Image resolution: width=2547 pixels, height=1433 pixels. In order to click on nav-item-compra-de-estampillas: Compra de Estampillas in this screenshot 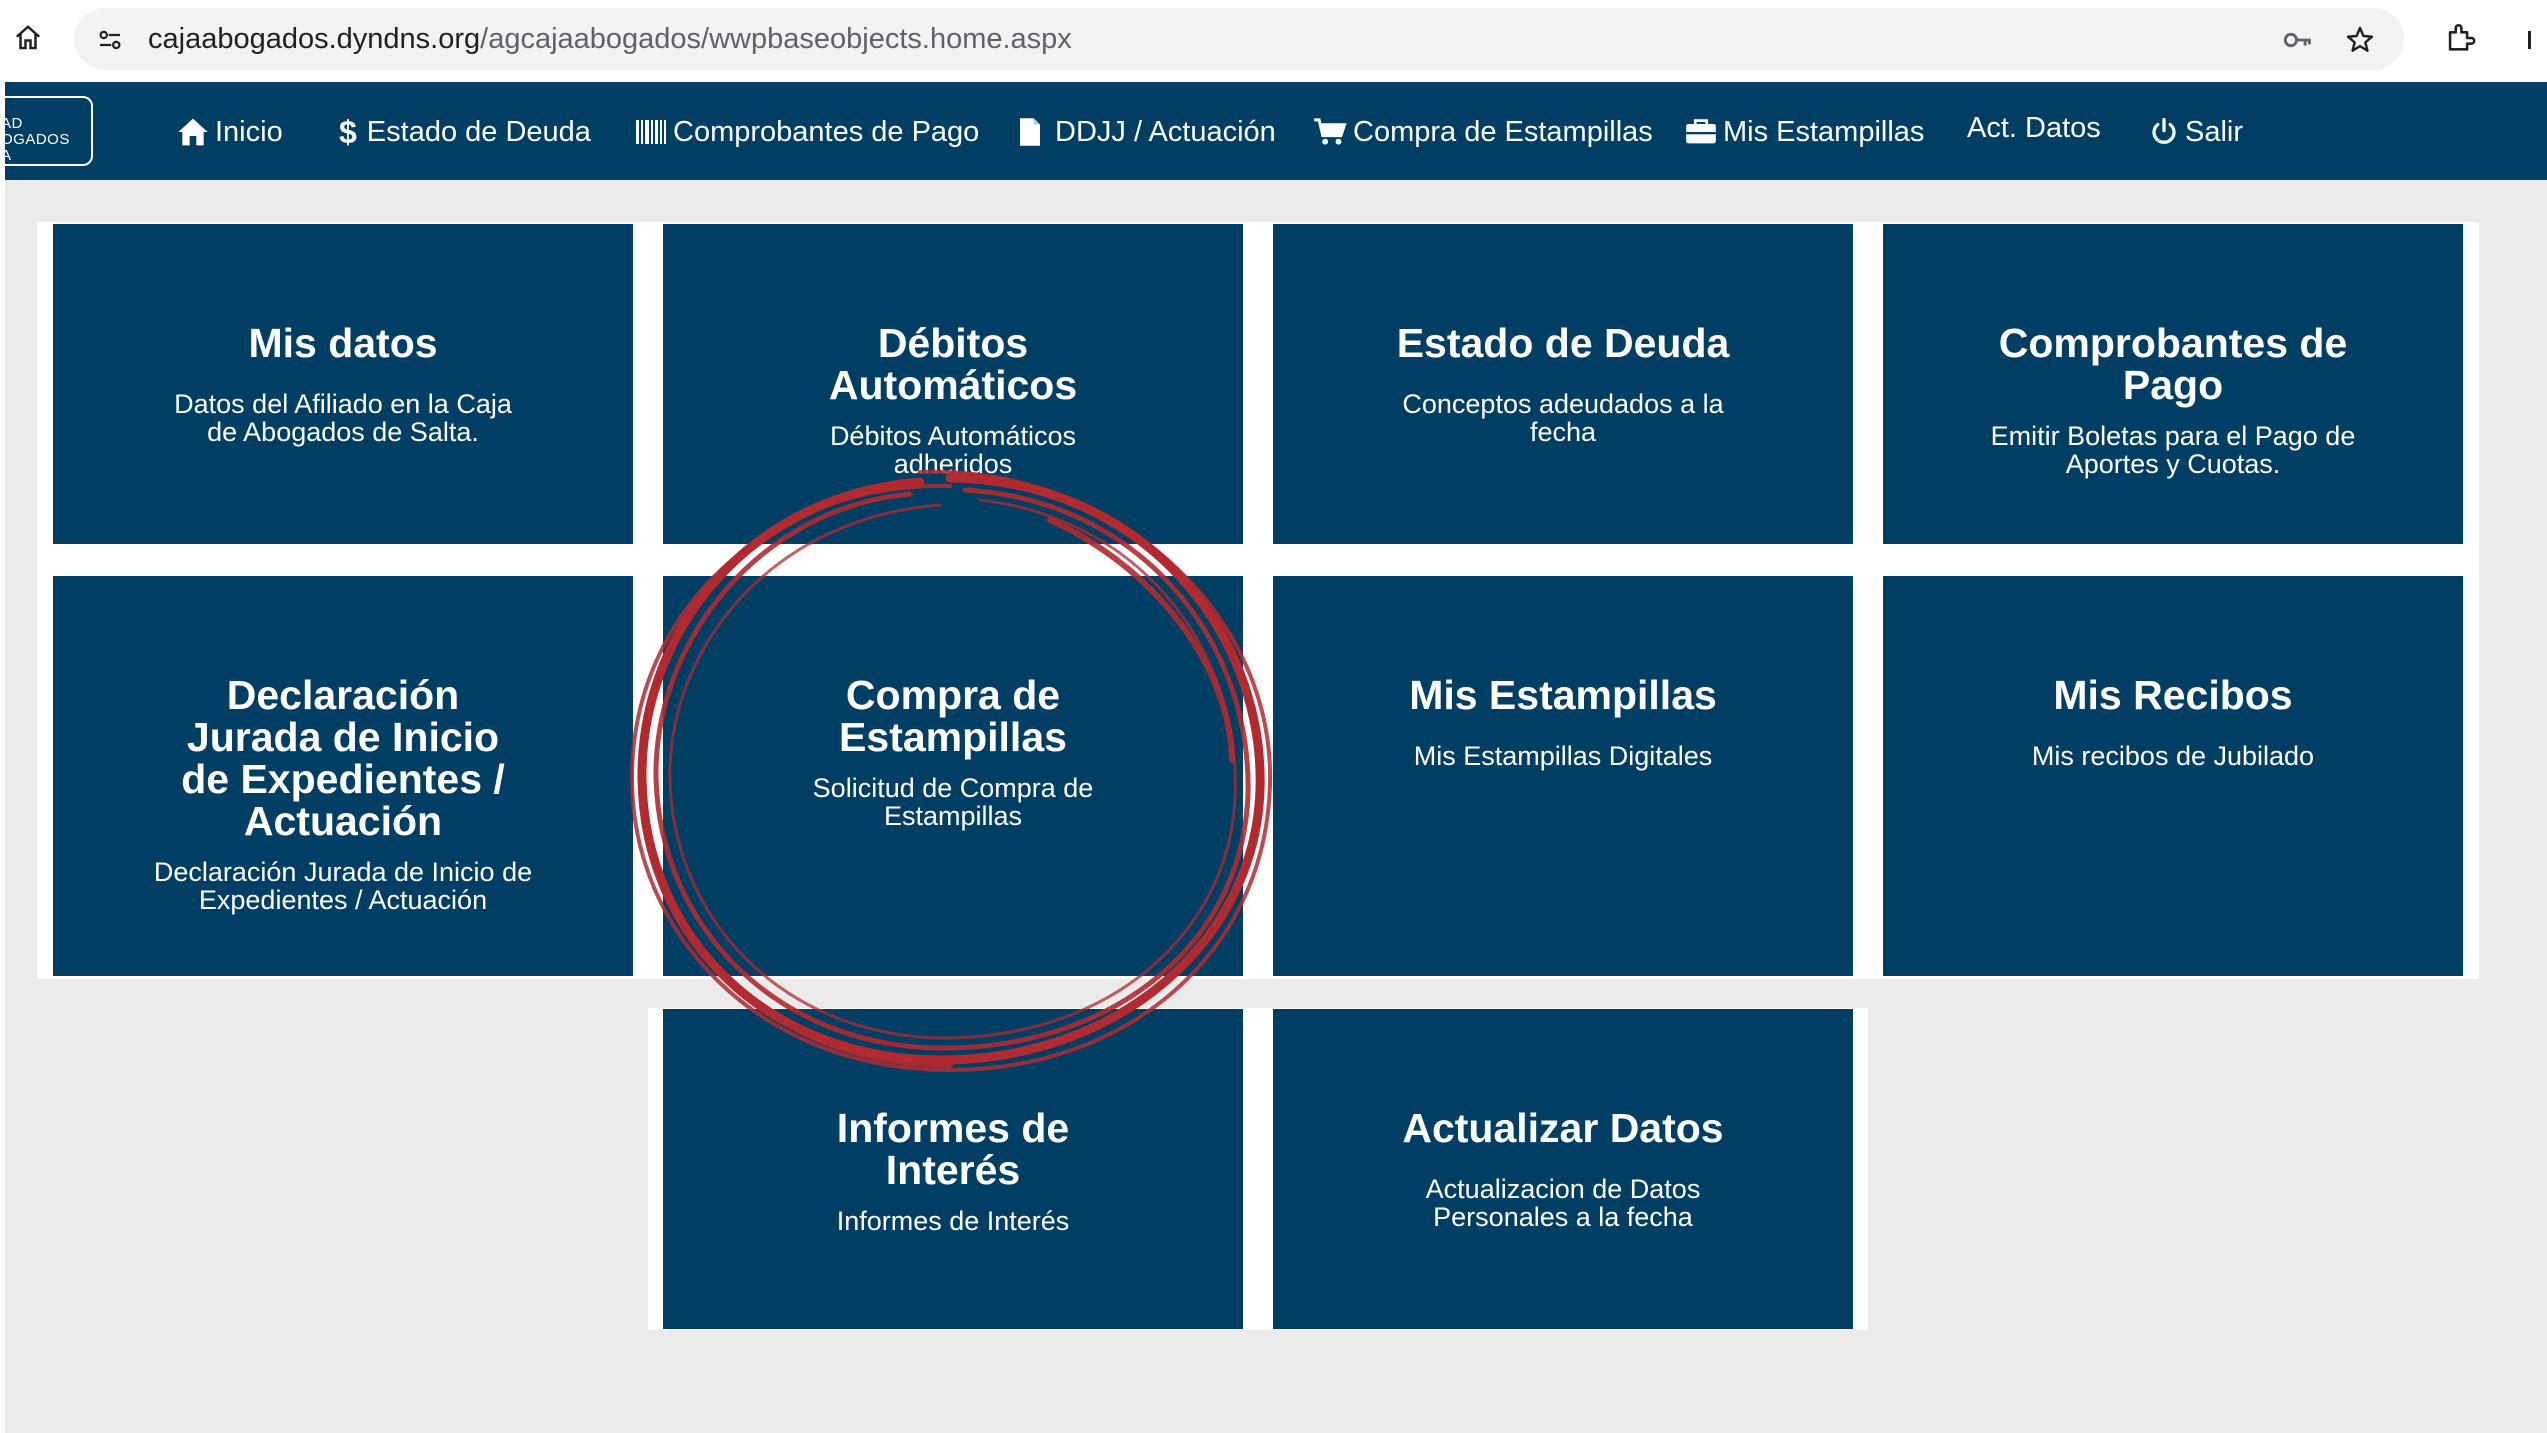, I will do `click(1483, 132)`.